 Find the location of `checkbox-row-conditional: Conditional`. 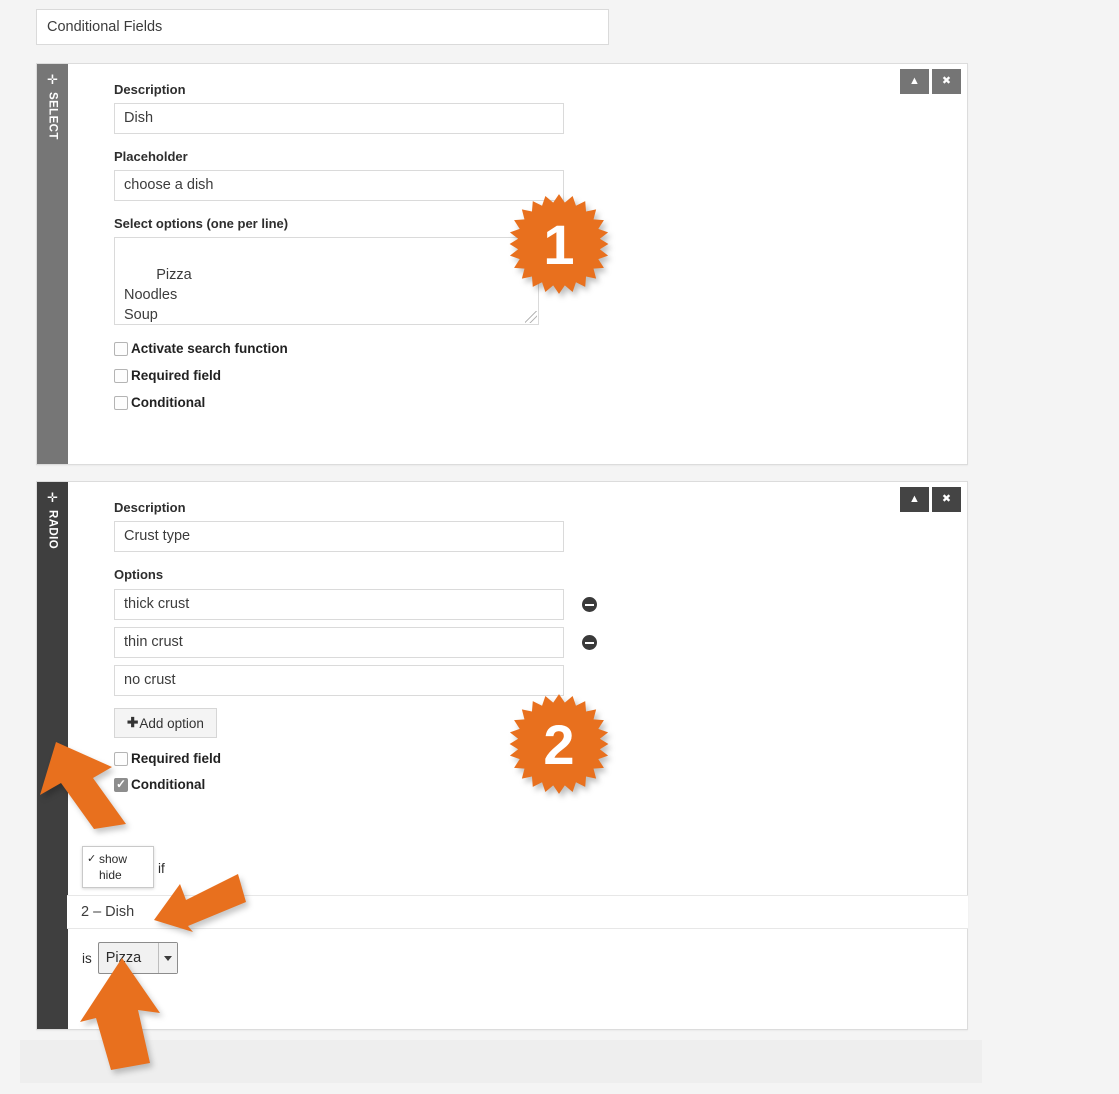

checkbox-row-conditional: Conditional is located at coordinates (540, 402).